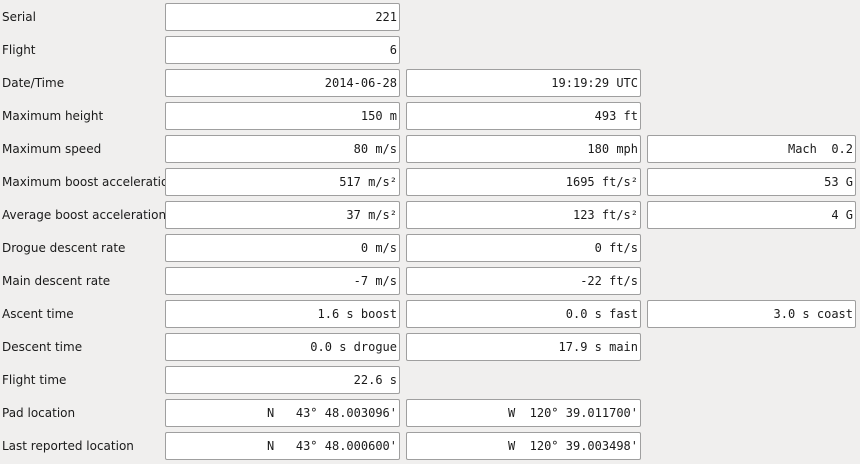 This screenshot has height=464, width=860. Describe the element at coordinates (523, 446) in the screenshot. I see `last-longitude-field: W 120° 39.003498'` at that location.